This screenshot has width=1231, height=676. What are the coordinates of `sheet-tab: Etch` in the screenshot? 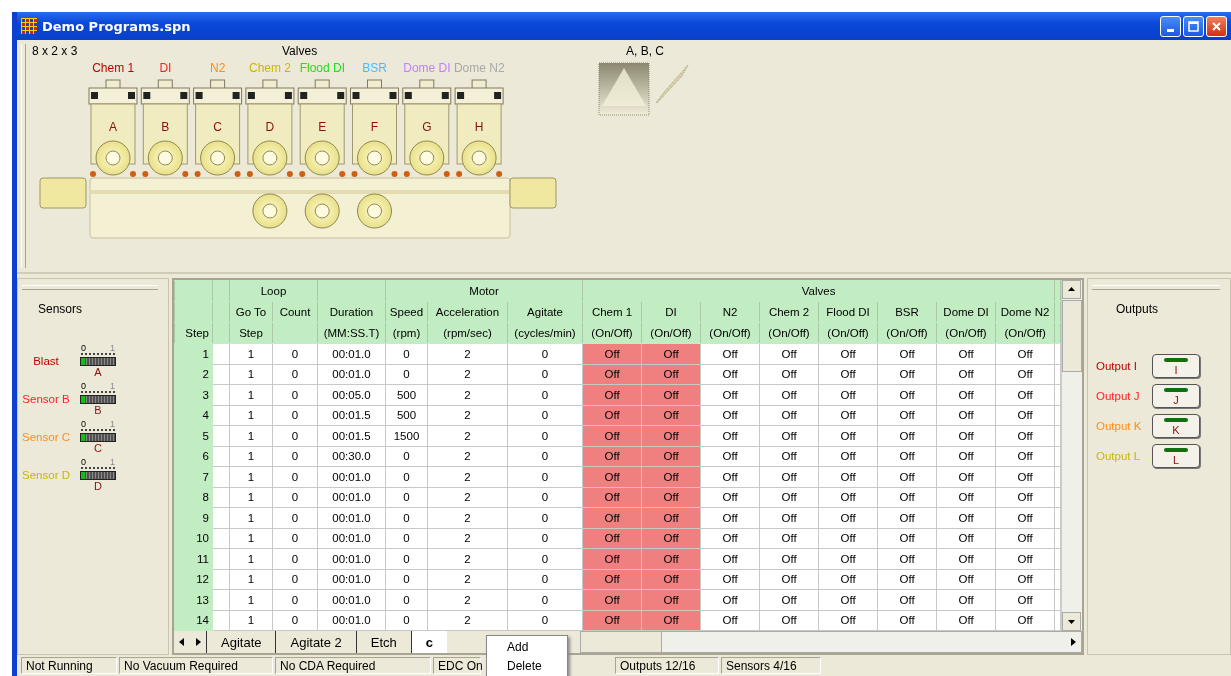 It's located at (383, 642).